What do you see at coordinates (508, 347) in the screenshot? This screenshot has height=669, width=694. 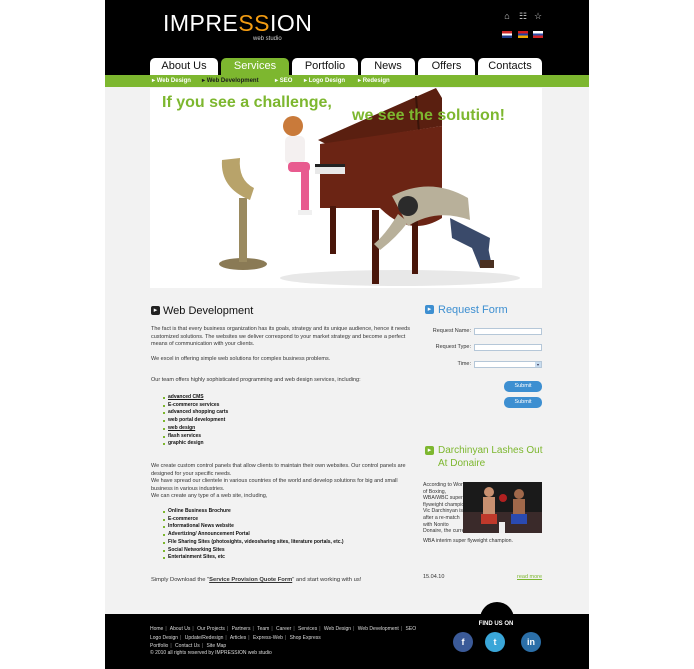 I see `request-type-input` at bounding box center [508, 347].